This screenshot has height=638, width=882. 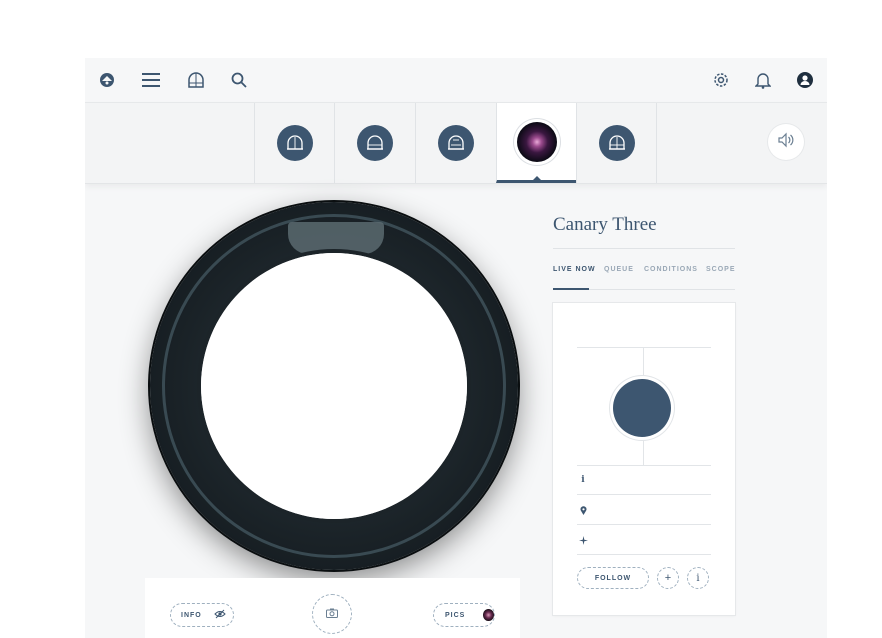 I want to click on telescope-strip, so click(x=456, y=143).